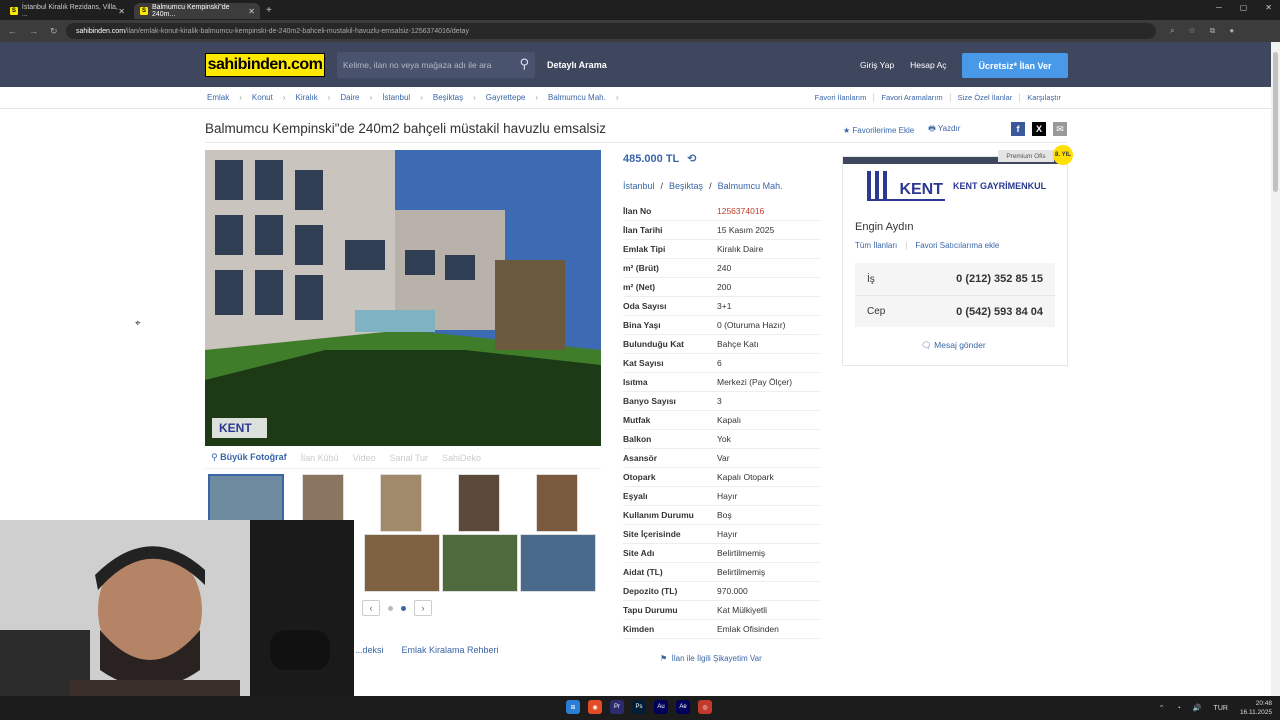  I want to click on tab-sahideko: SahiDeko, so click(461, 458).